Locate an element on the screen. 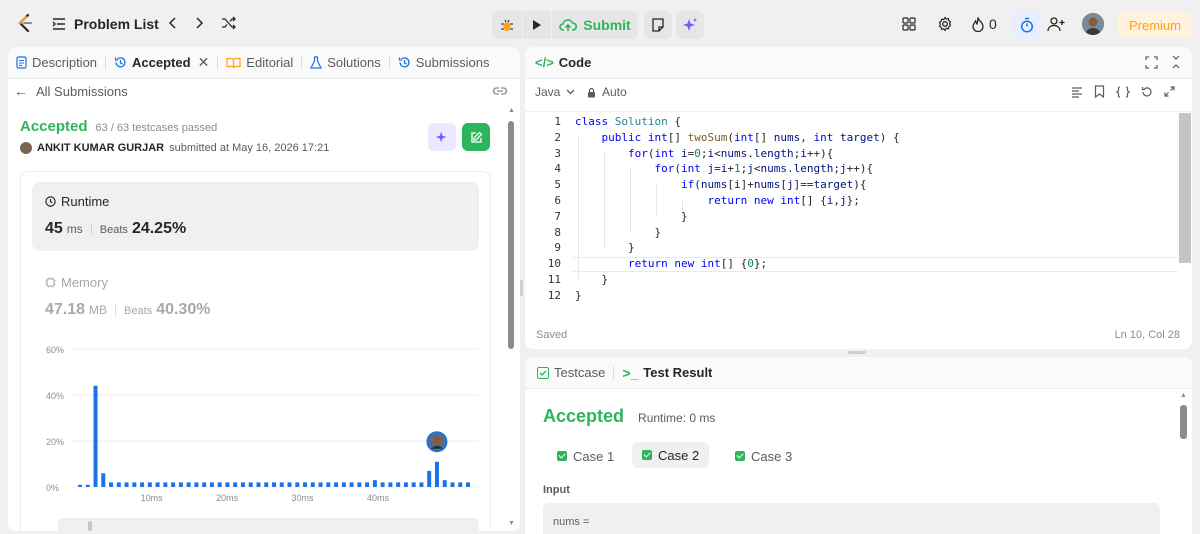 The height and width of the screenshot is (534, 1200). settings-button is located at coordinates (945, 24).